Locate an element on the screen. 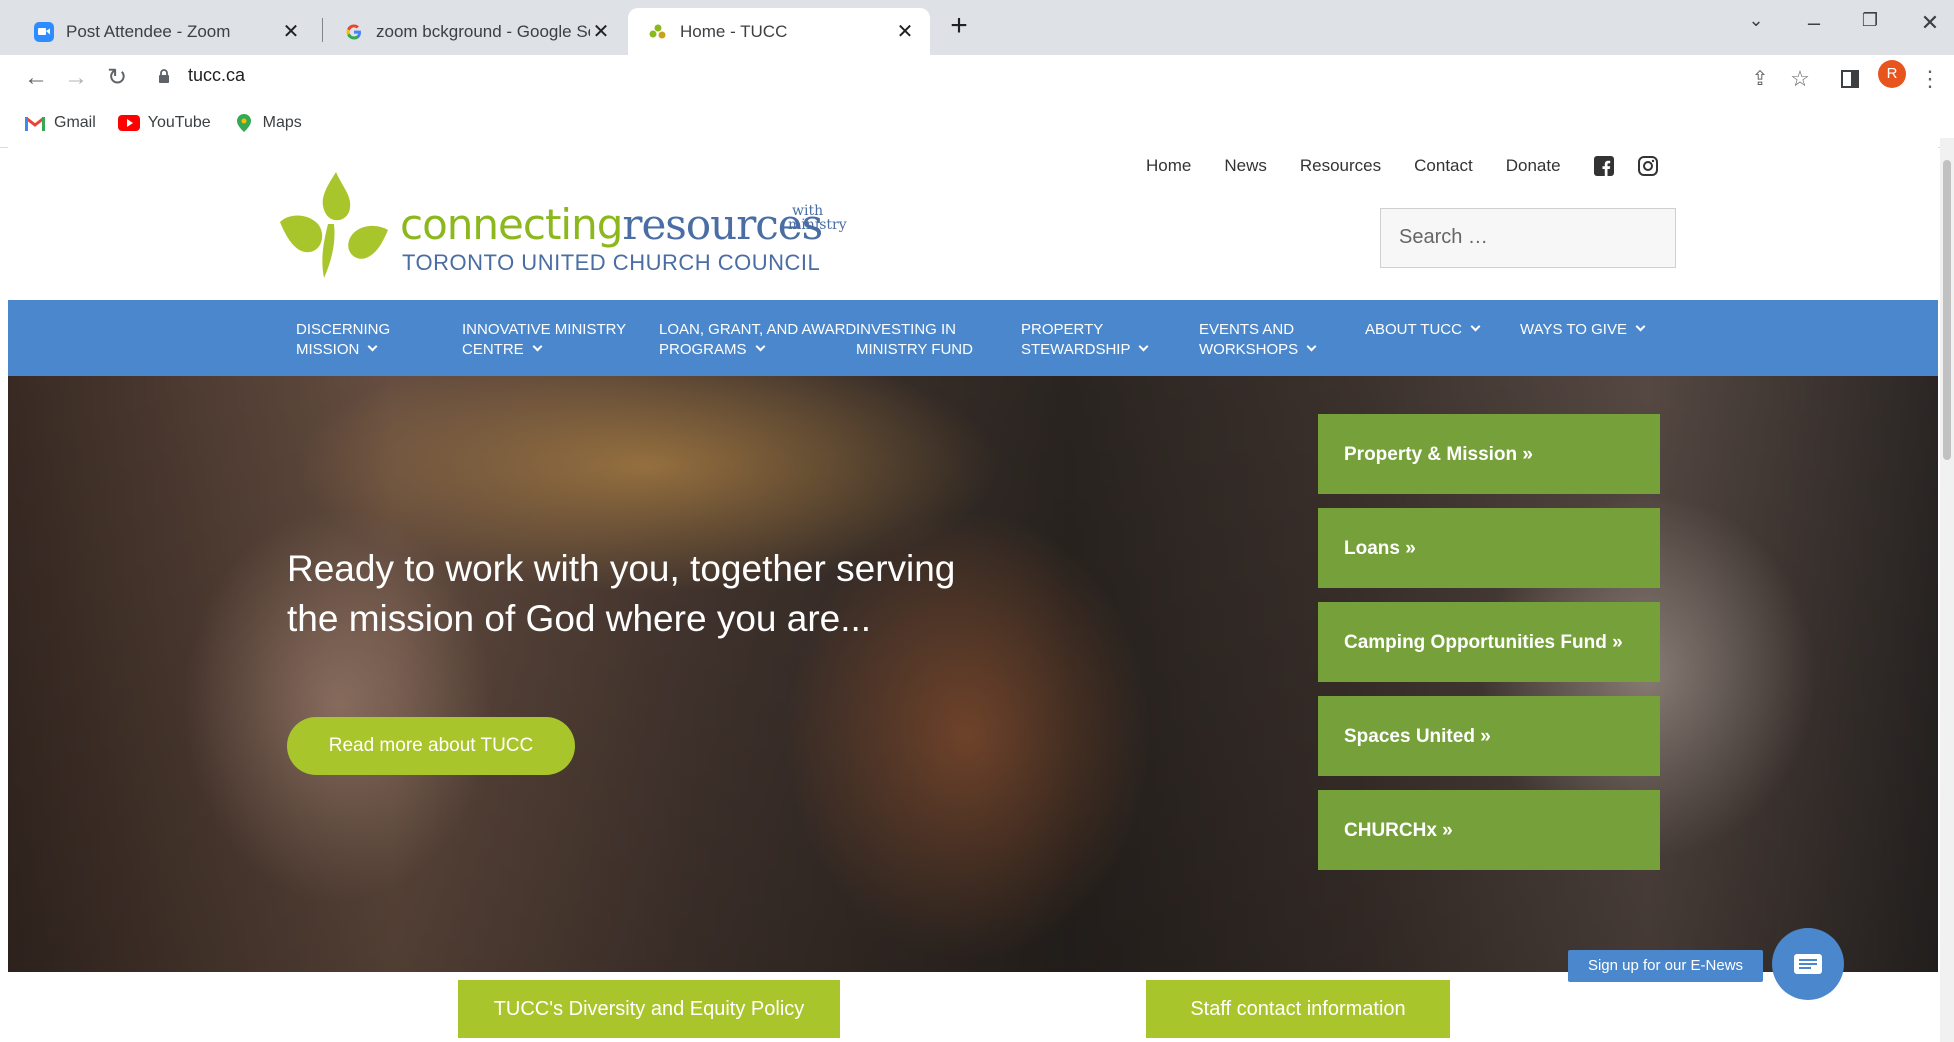 The width and height of the screenshot is (1954, 1042). menu-label-line1: INVESTING IN is located at coordinates (906, 329).